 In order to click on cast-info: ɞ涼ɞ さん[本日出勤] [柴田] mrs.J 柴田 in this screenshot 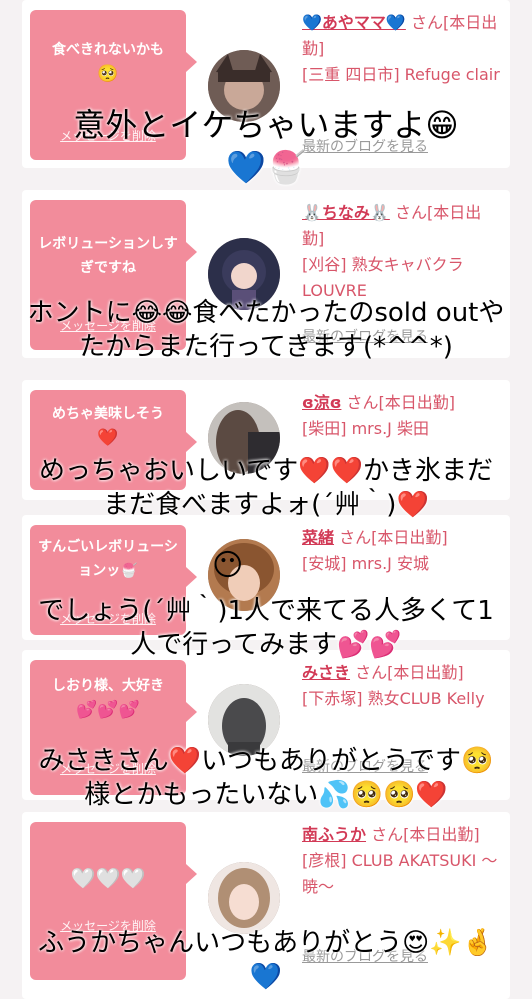, I will do `click(402, 416)`.